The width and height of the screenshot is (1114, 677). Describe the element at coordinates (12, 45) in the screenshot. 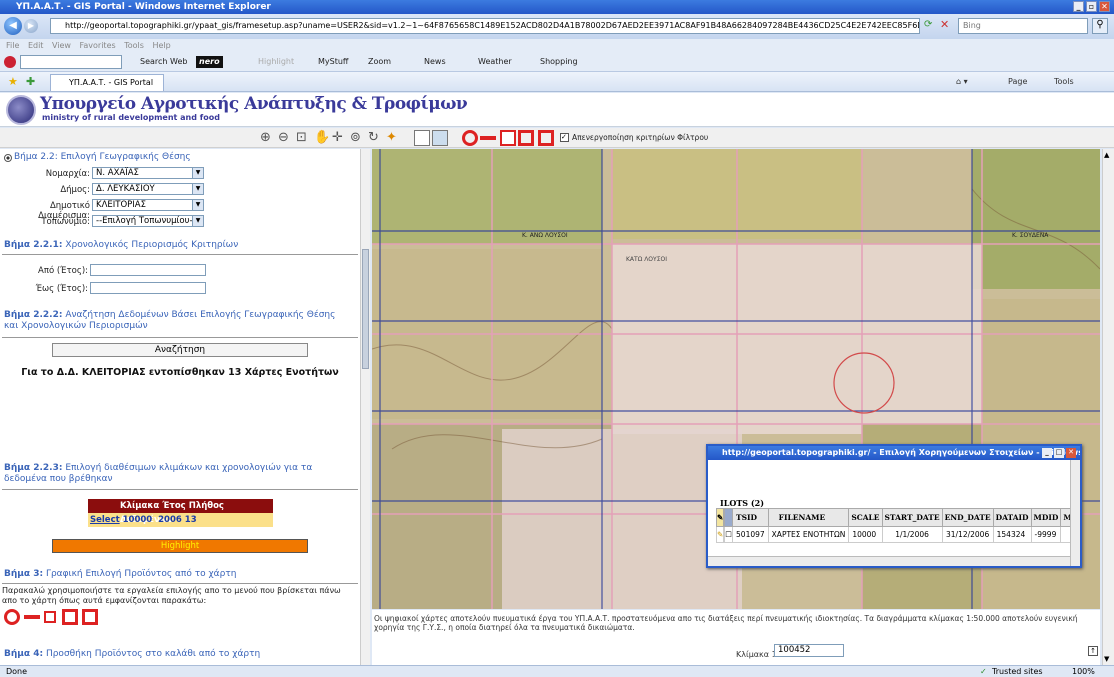

I see `menu-file: File` at that location.